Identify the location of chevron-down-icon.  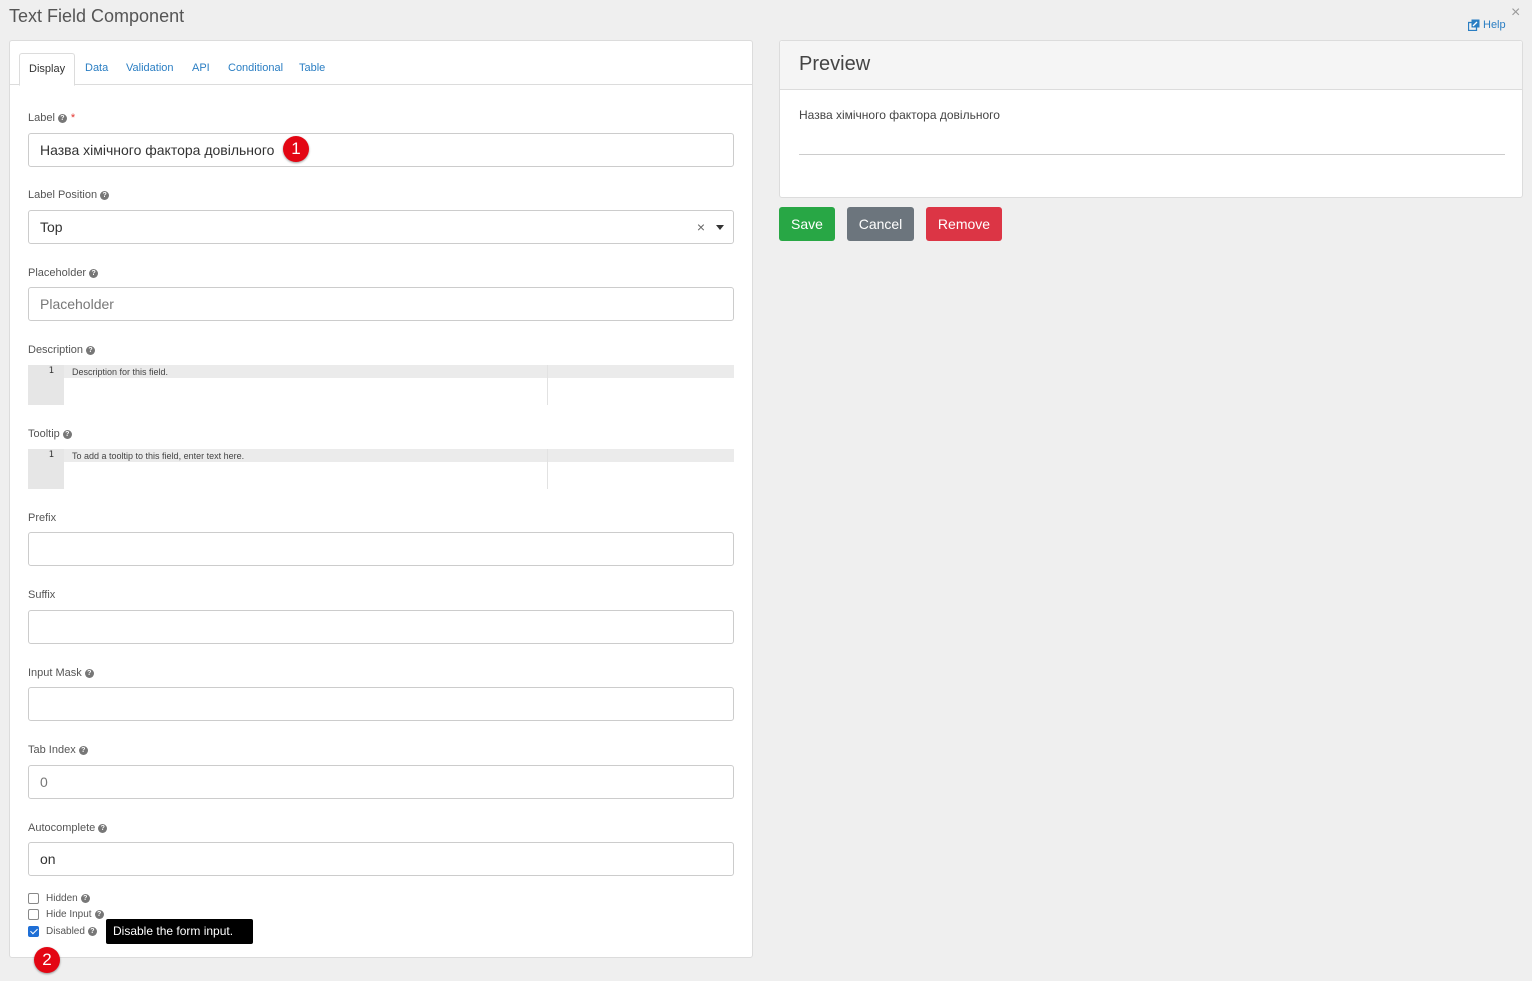
(720, 227).